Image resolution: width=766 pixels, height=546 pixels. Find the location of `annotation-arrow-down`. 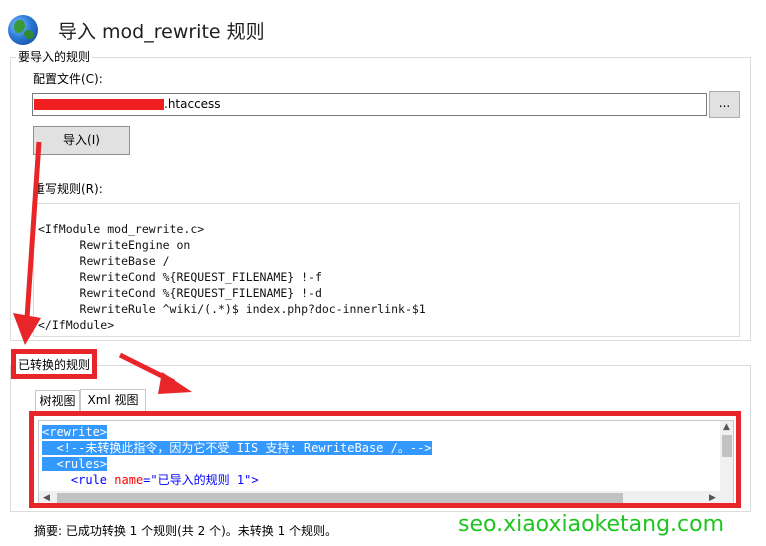

annotation-arrow-down is located at coordinates (33, 230).